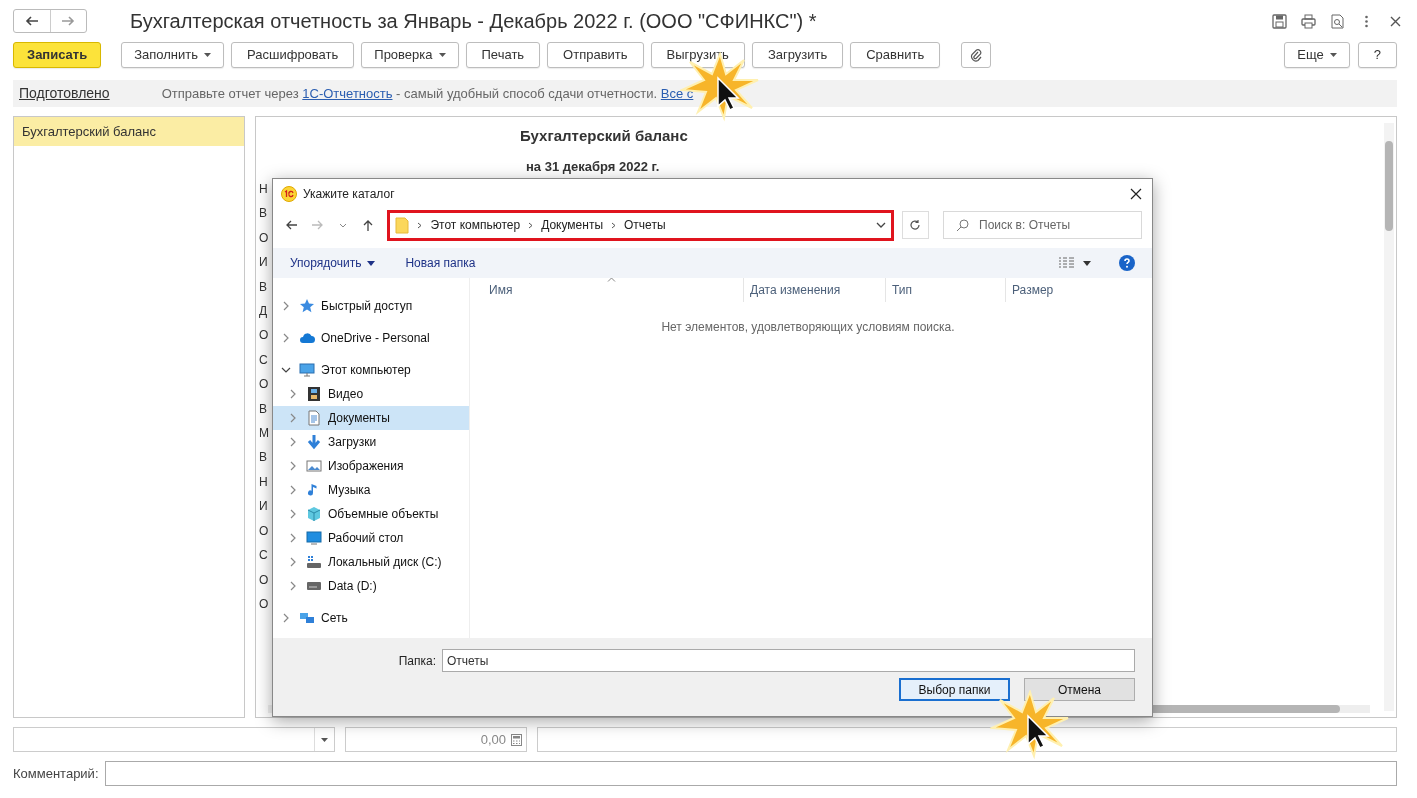 This screenshot has height=798, width=1417. I want to click on expanded-chevron-icon, so click(286, 370).